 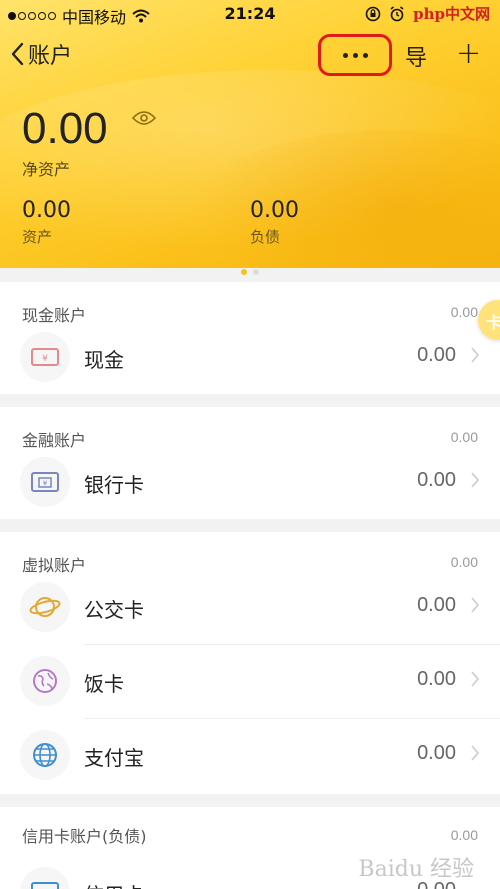 What do you see at coordinates (397, 13) in the screenshot?
I see `alarm-icon` at bounding box center [397, 13].